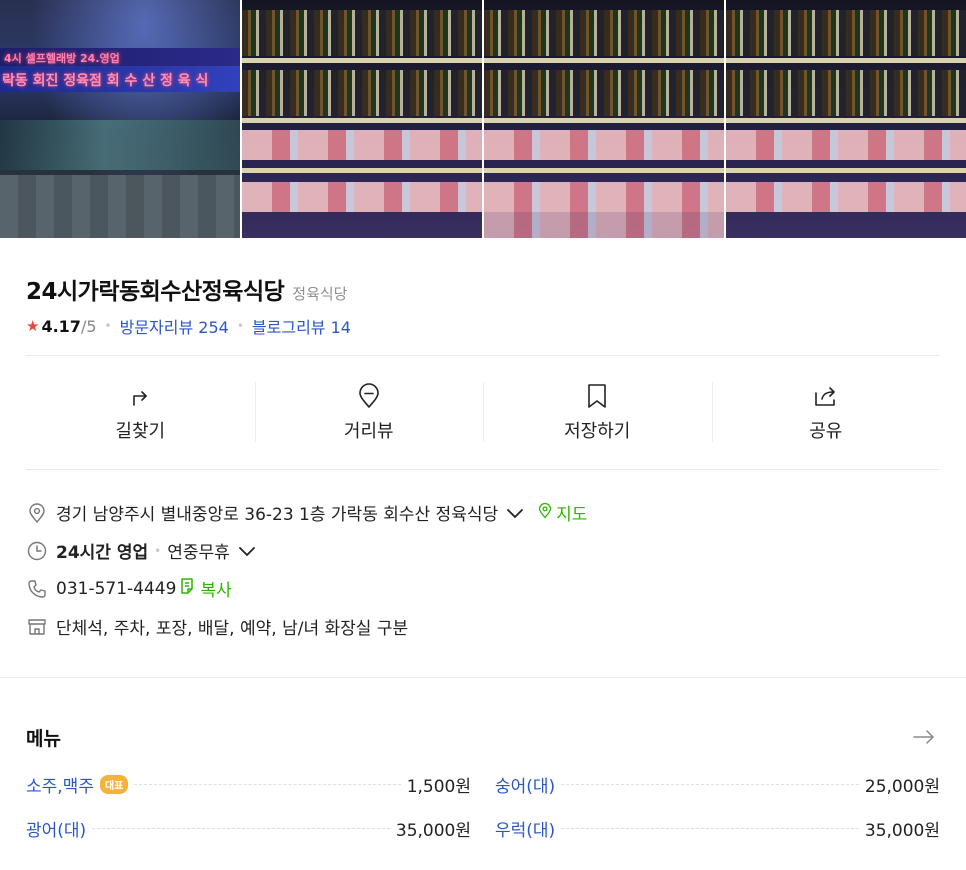  I want to click on action-bar: 길찾기 거리뷰 저장하기 공유, so click(483, 412).